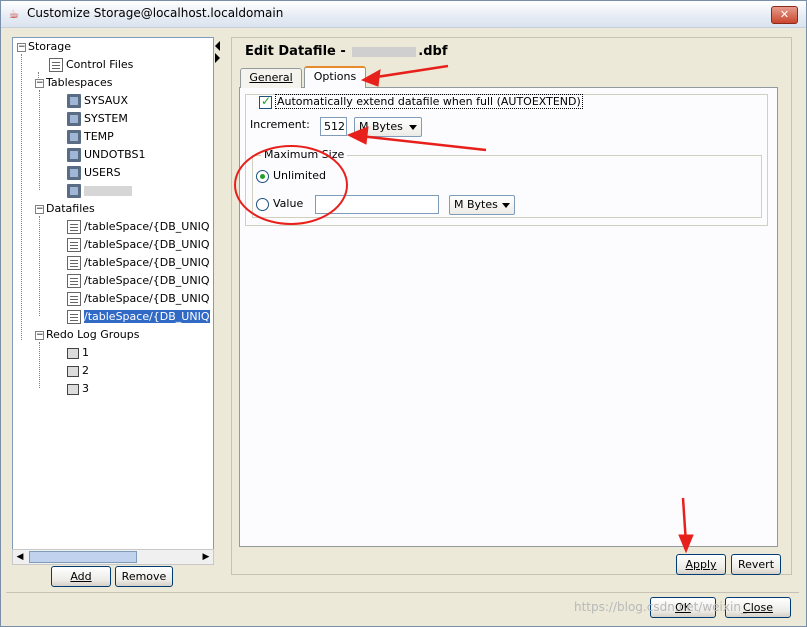 The image size is (807, 627). What do you see at coordinates (346, 51) in the screenshot?
I see `edit-datafile-title: Edit Datafile - .dbf` at bounding box center [346, 51].